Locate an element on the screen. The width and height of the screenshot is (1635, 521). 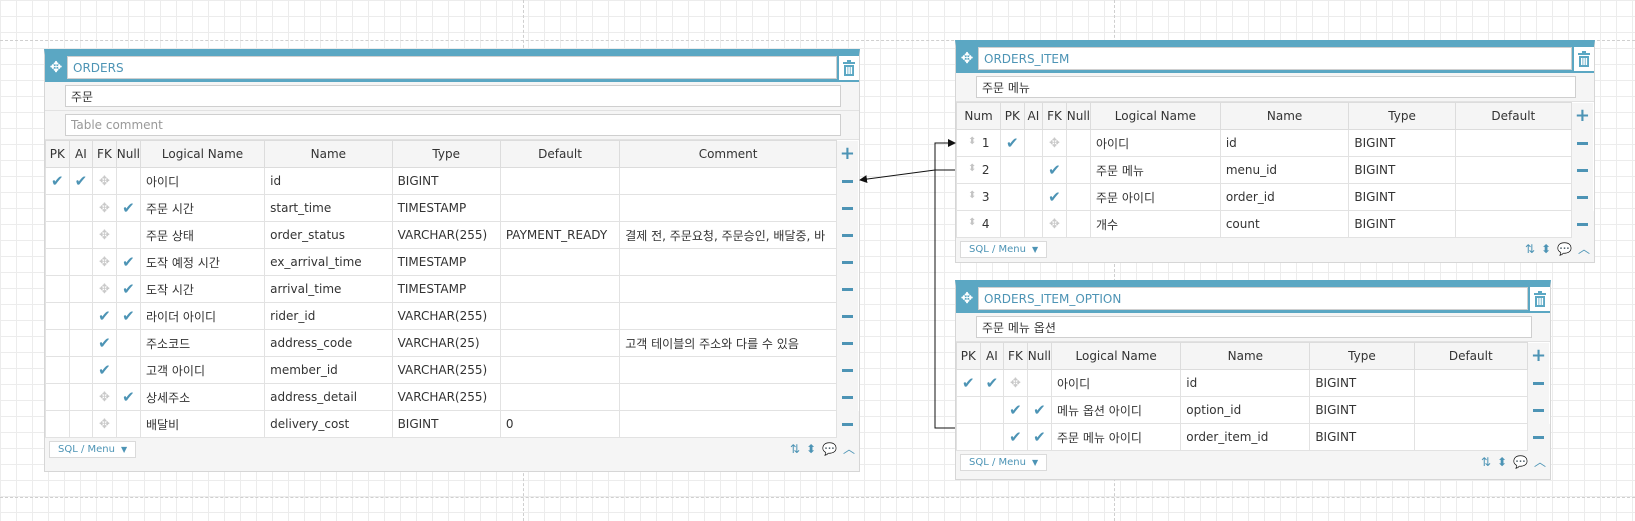
comment-icon: 💬 is located at coordinates (829, 449).